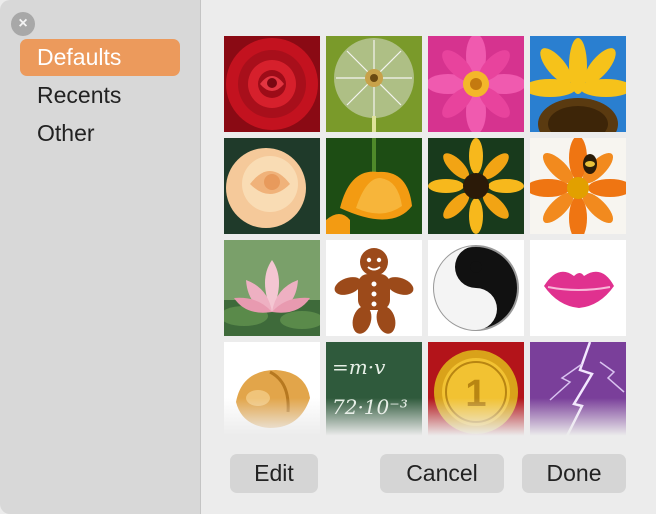  What do you see at coordinates (374, 288) in the screenshot?
I see `image-gingerbread-man` at bounding box center [374, 288].